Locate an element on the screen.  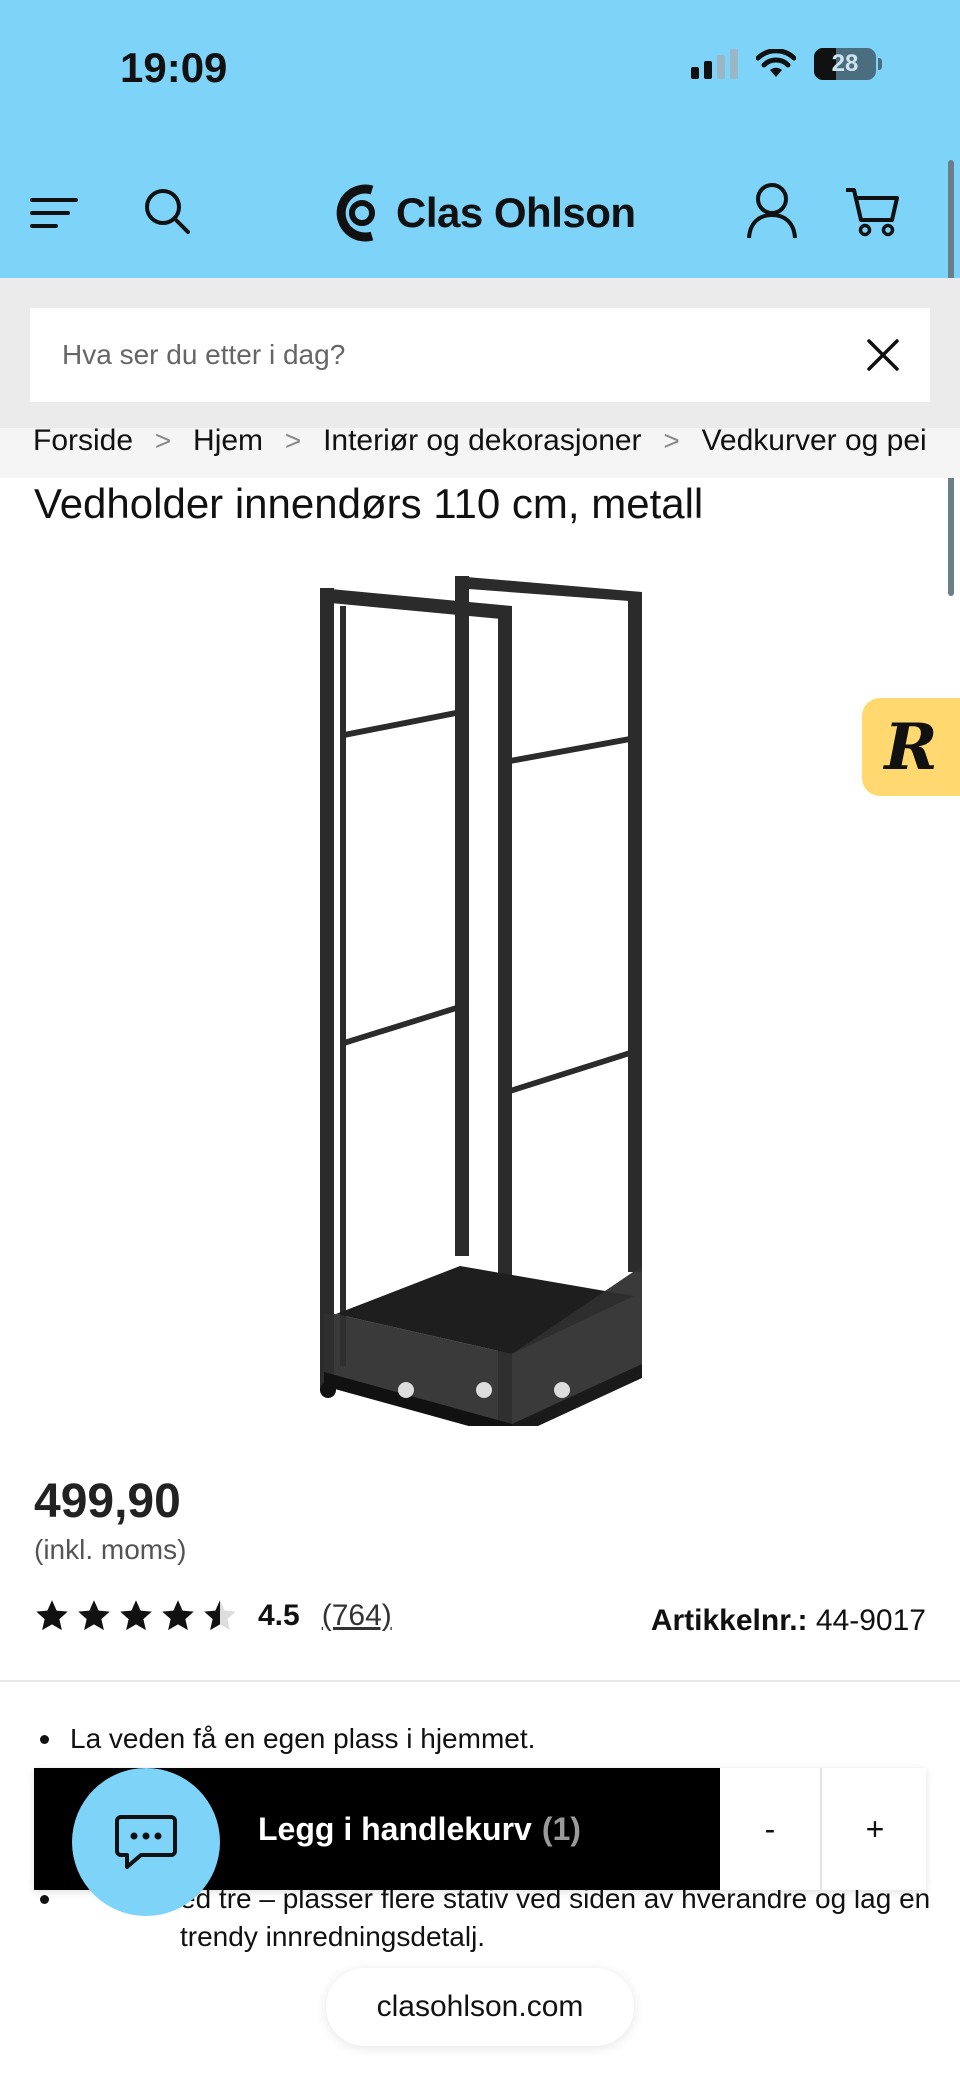
vat-note: (inkl. moms) is located at coordinates (110, 1549).